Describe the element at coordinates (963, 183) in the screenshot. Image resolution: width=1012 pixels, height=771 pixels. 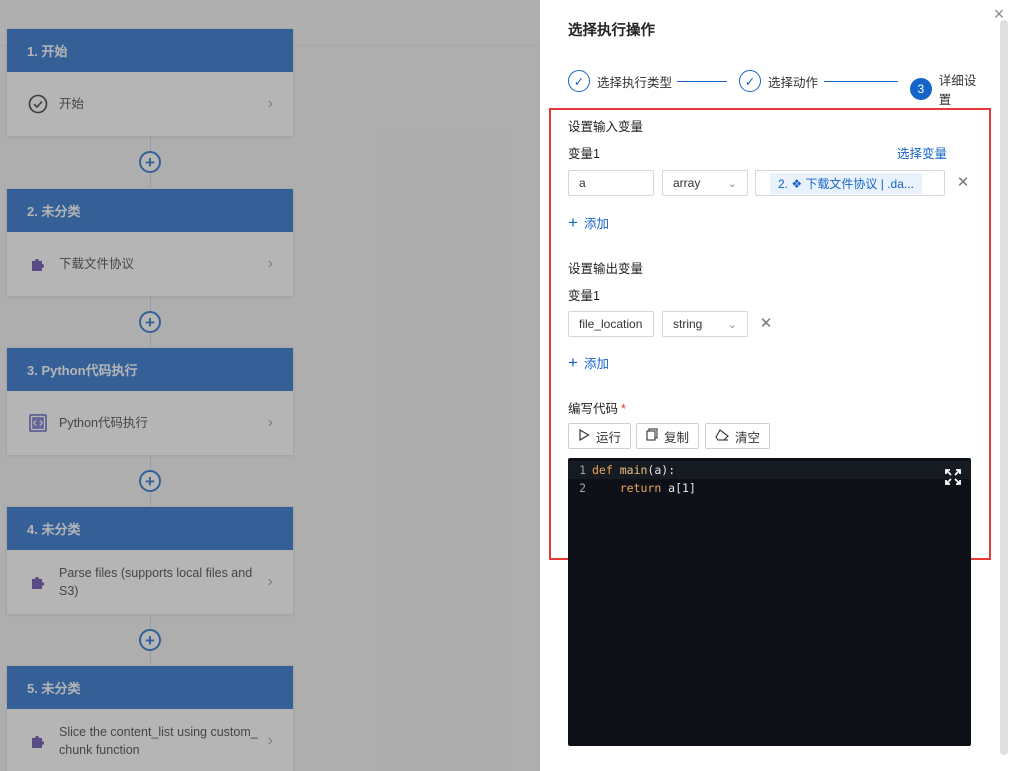
I see `remove-input-var-icon: ✕` at that location.